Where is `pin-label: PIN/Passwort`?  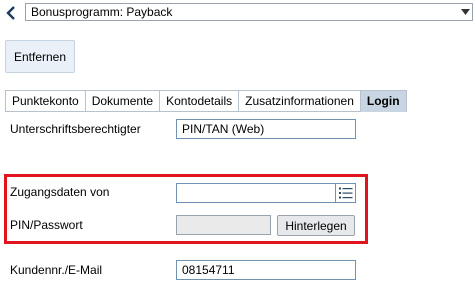
pin-label: PIN/Passwort is located at coordinates (46, 225).